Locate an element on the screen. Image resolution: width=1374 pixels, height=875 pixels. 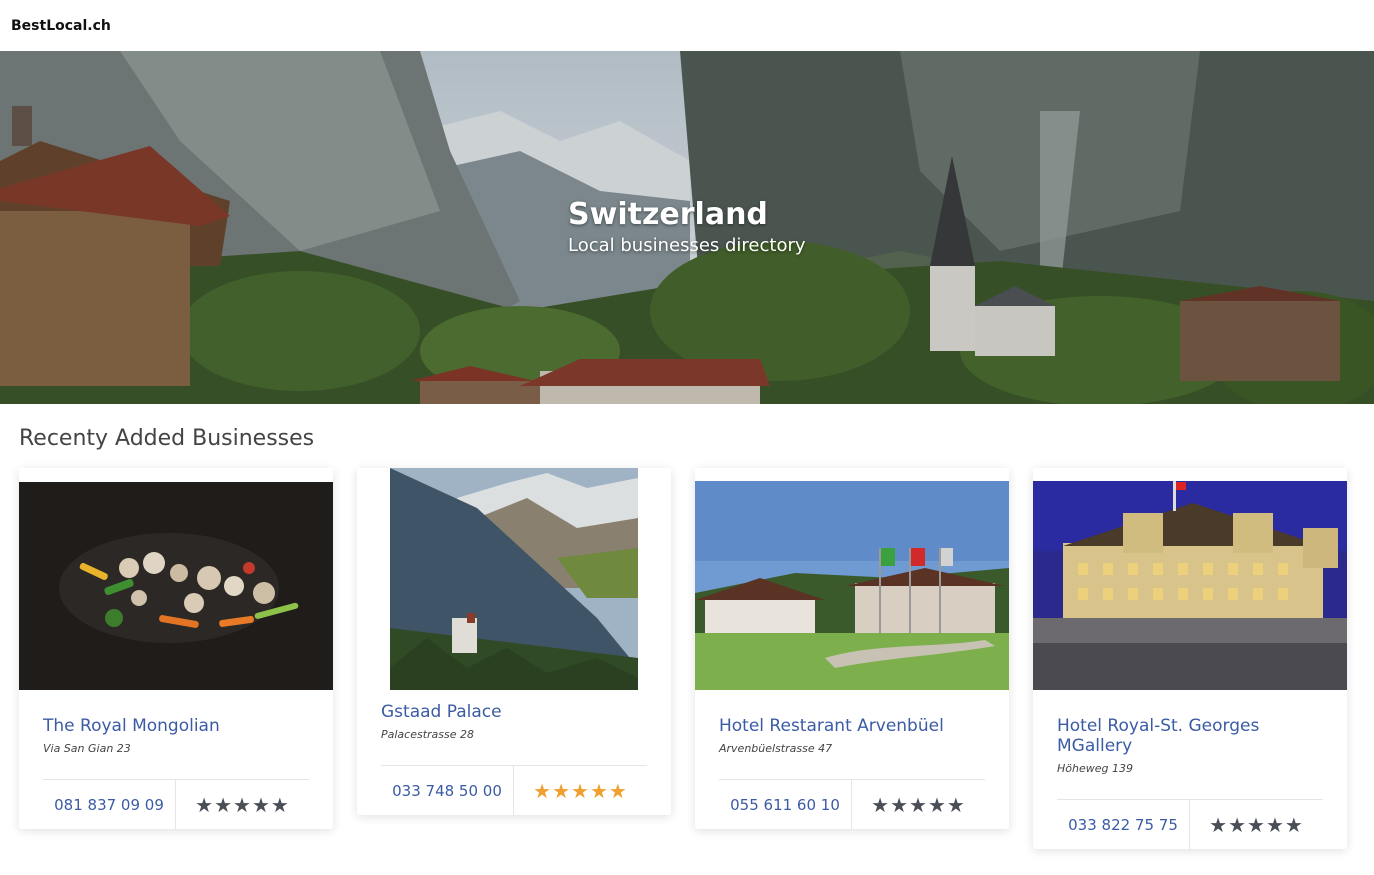
brand-logo-link: BestLocal.ch is located at coordinates (61, 26).